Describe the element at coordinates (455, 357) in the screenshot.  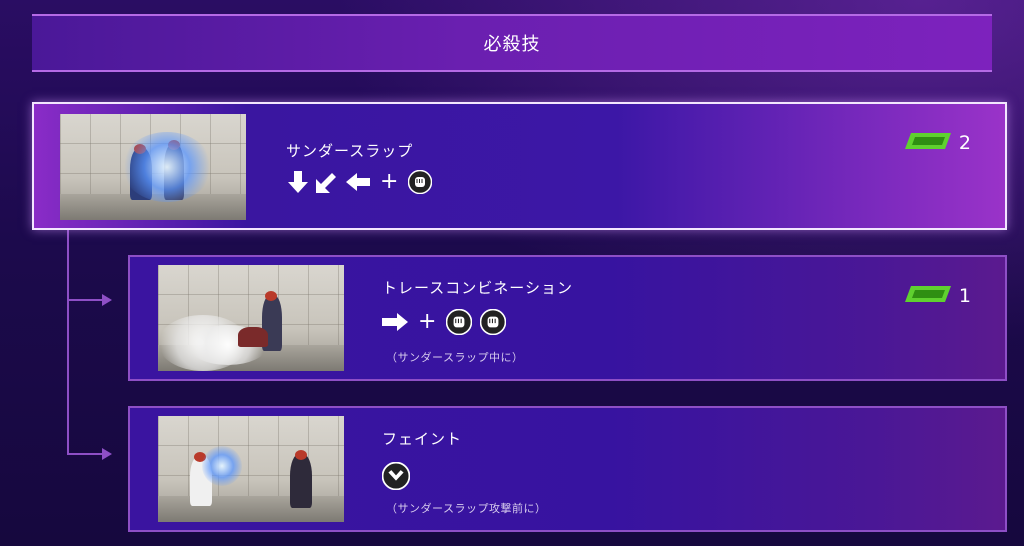
I see `move-condition-note: （サンダースラップ中に）` at that location.